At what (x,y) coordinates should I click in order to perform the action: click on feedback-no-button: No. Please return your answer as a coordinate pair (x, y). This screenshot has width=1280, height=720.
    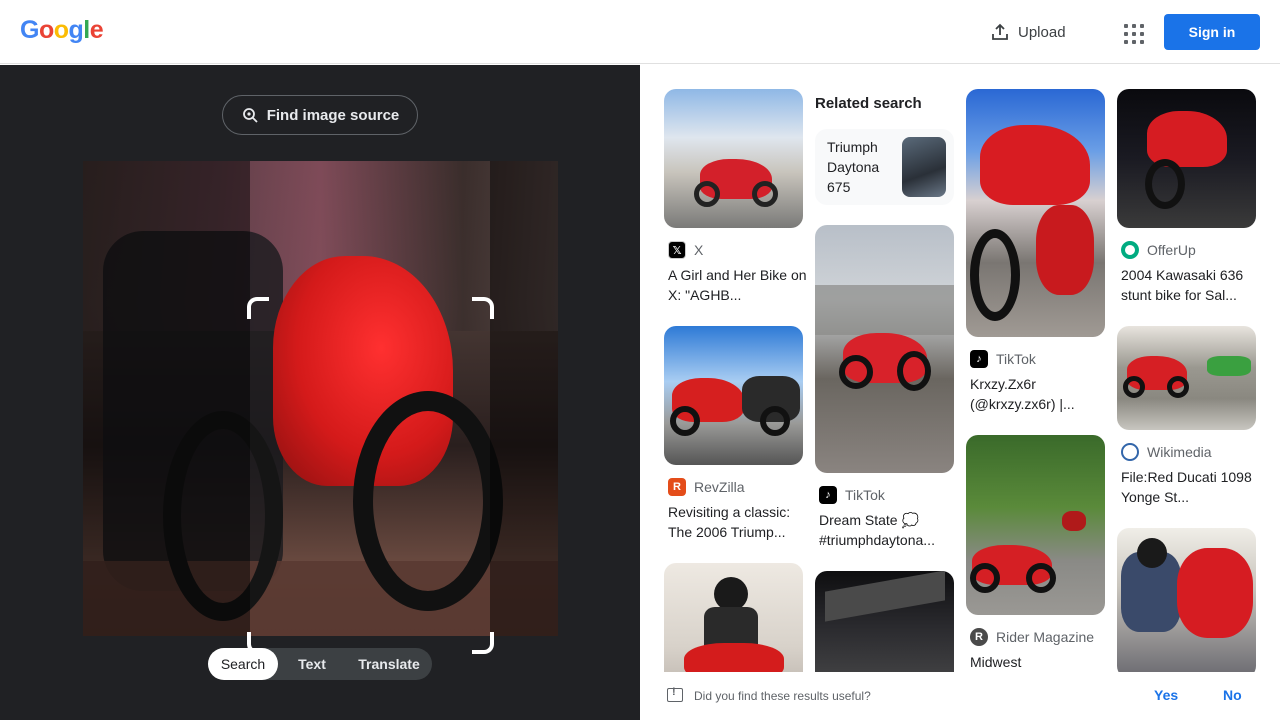
    Looking at the image, I should click on (1232, 695).